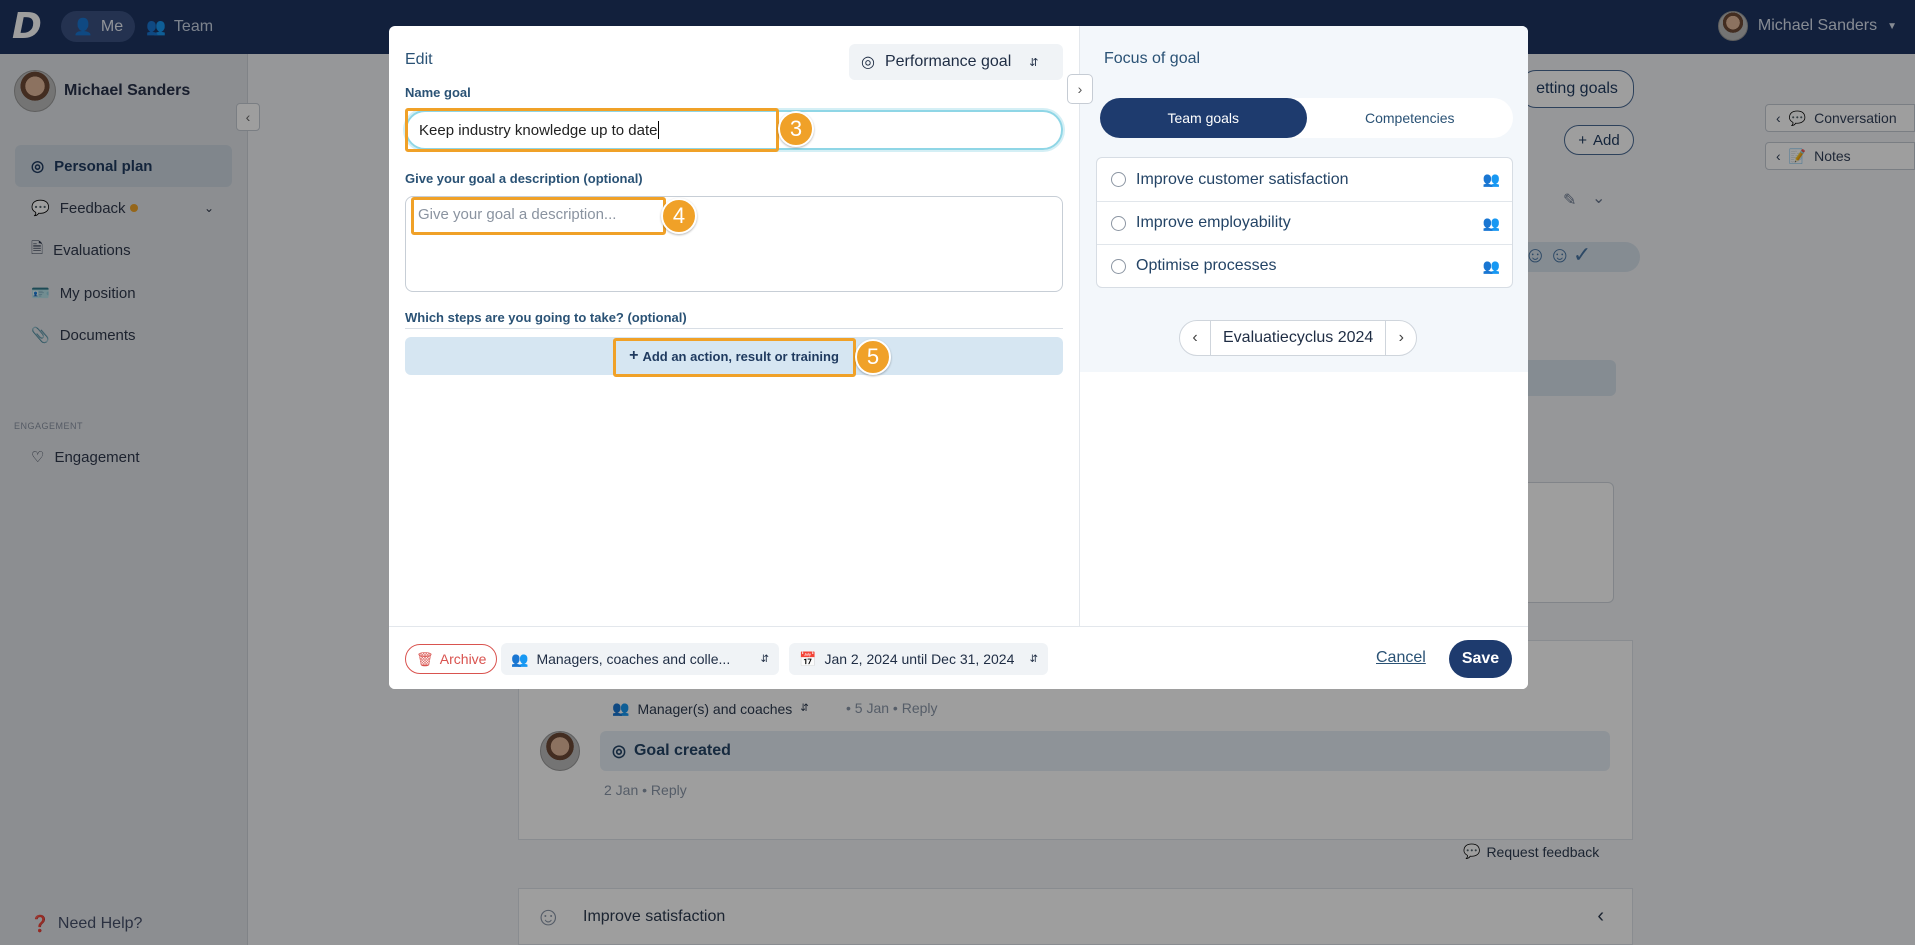 Image resolution: width=1915 pixels, height=945 pixels. What do you see at coordinates (796, 129) in the screenshot?
I see `step-badge-3: 3` at bounding box center [796, 129].